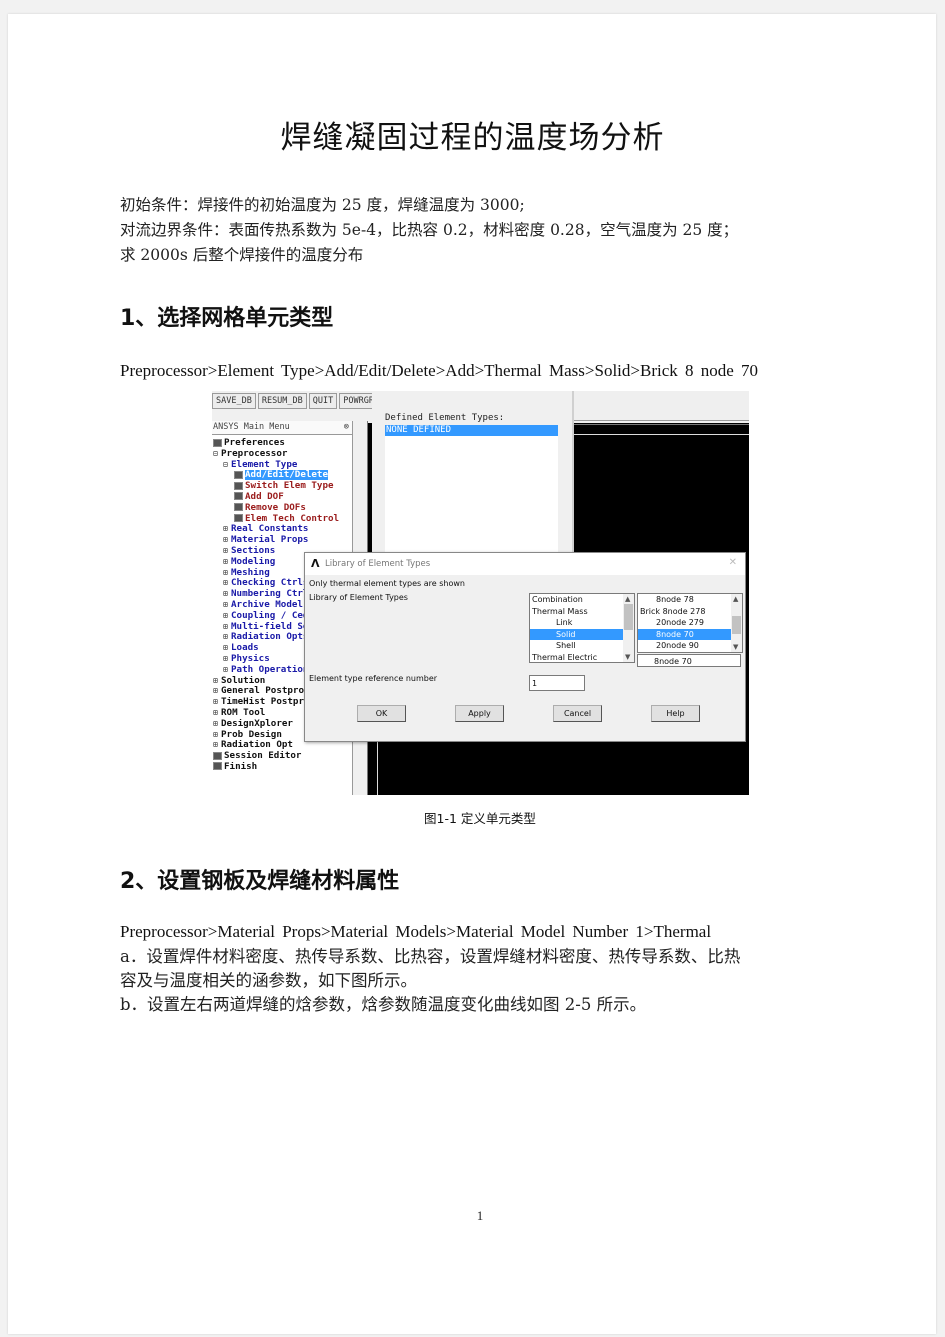  I want to click on menu-item-session-editor: Session Editor, so click(282, 756).